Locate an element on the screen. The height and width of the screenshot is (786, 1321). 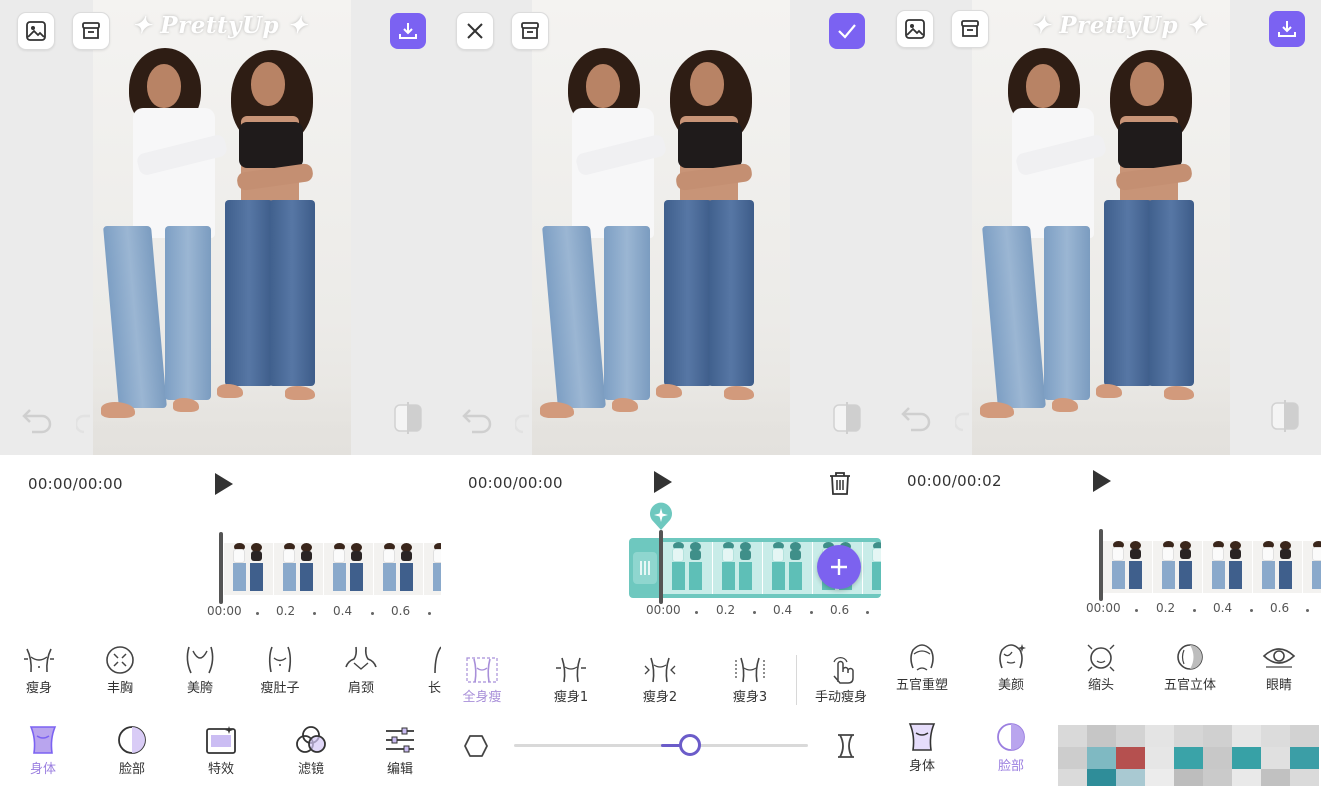
download-icon is located at coordinates (408, 31).